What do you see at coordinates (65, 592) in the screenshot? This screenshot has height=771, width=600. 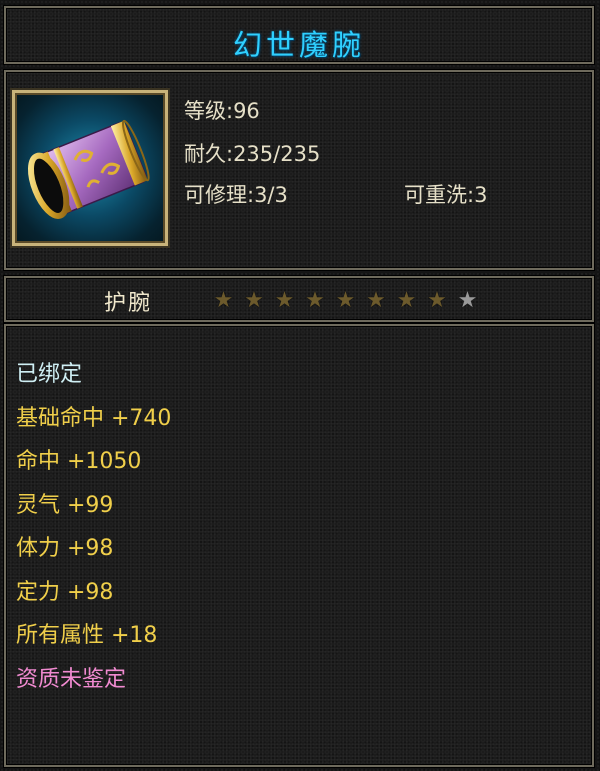 I see `attribute-line: 定力 +98` at bounding box center [65, 592].